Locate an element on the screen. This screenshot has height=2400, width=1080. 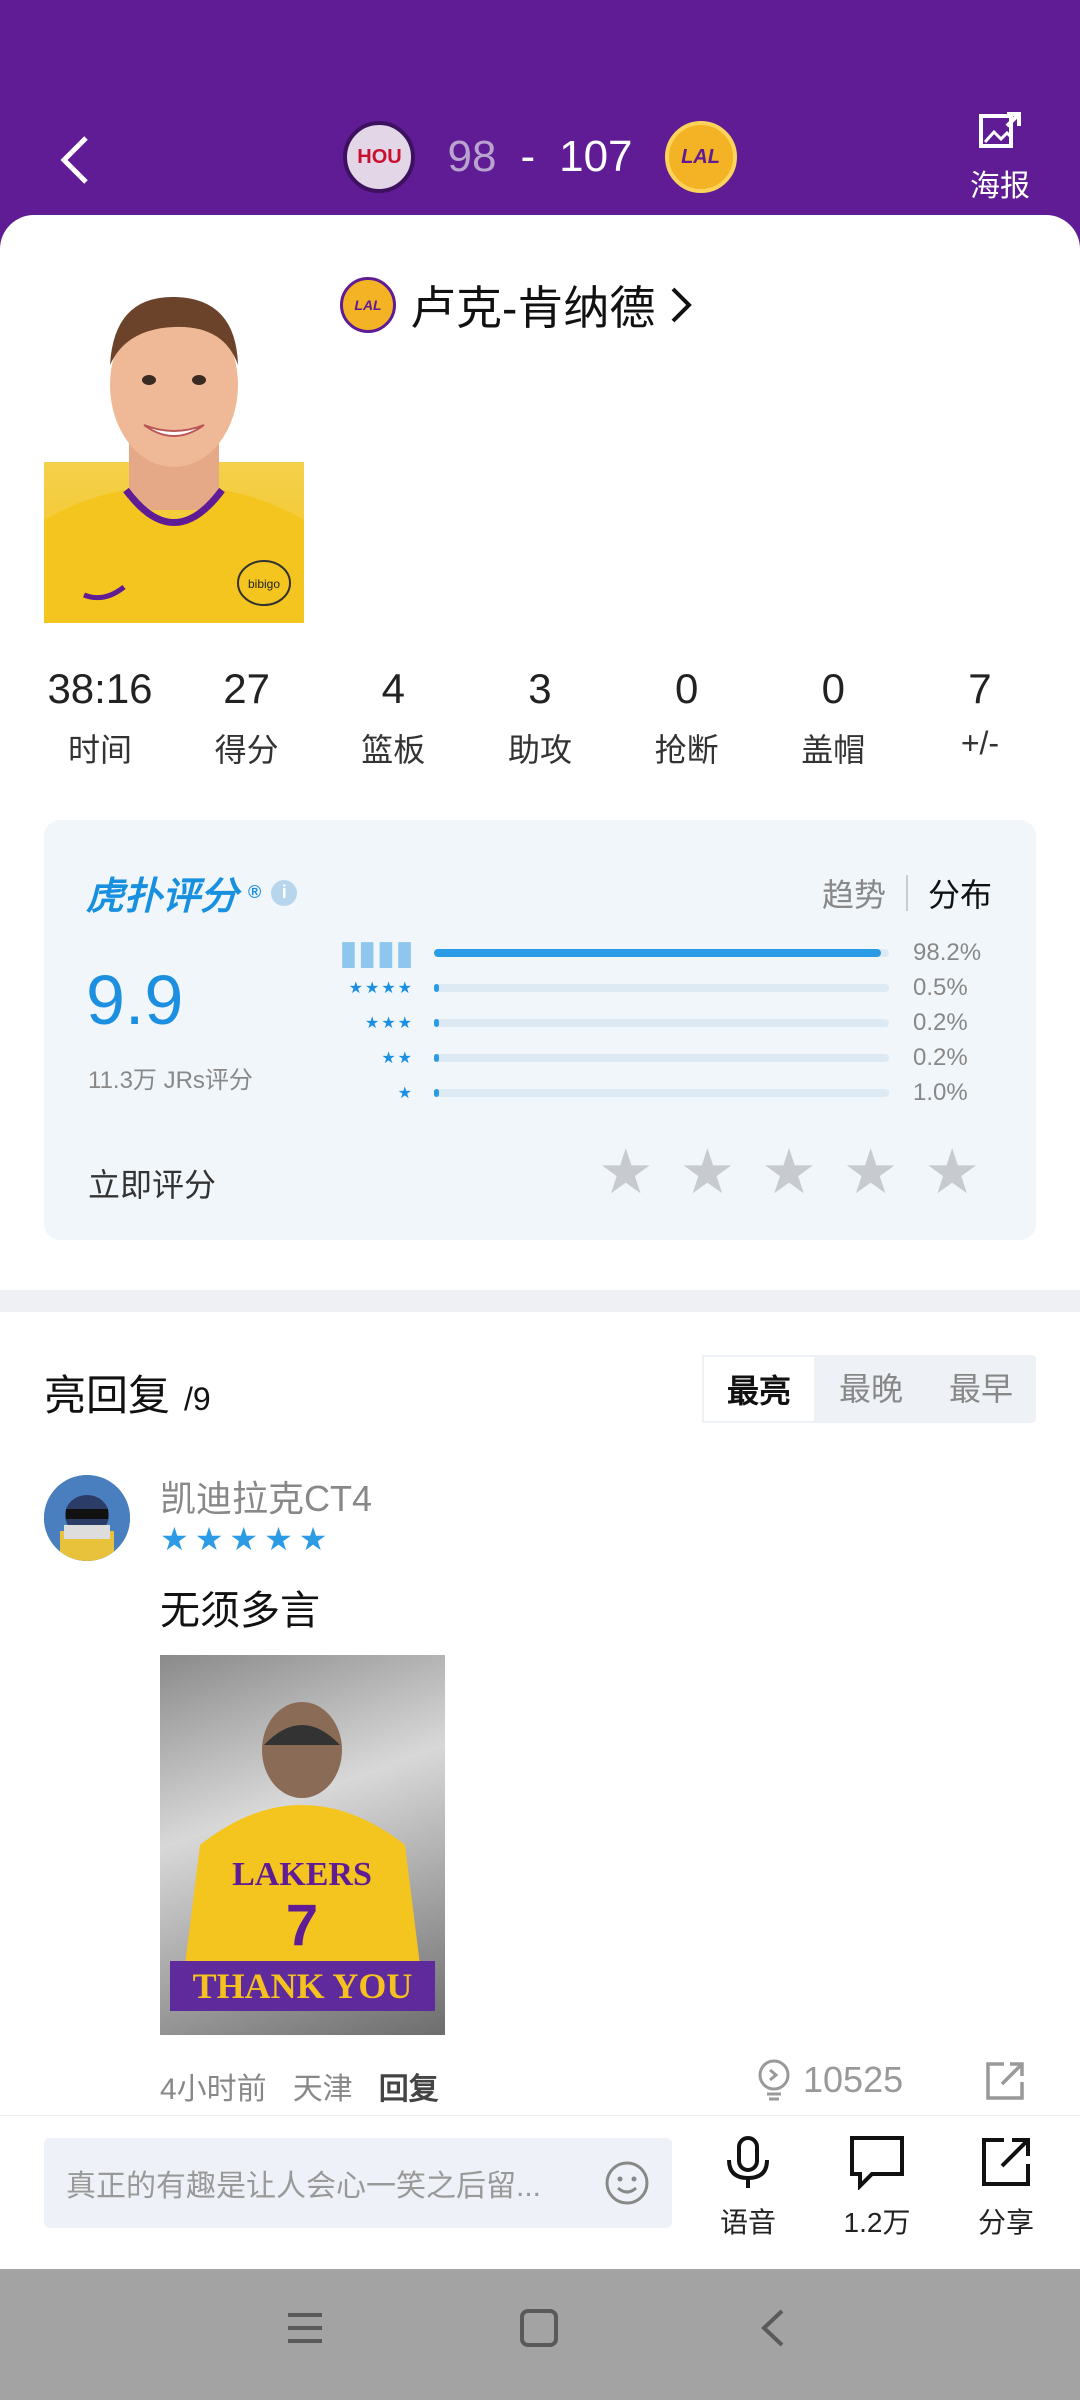
distribution-percent: 0.2% is located at coordinates (940, 1057).